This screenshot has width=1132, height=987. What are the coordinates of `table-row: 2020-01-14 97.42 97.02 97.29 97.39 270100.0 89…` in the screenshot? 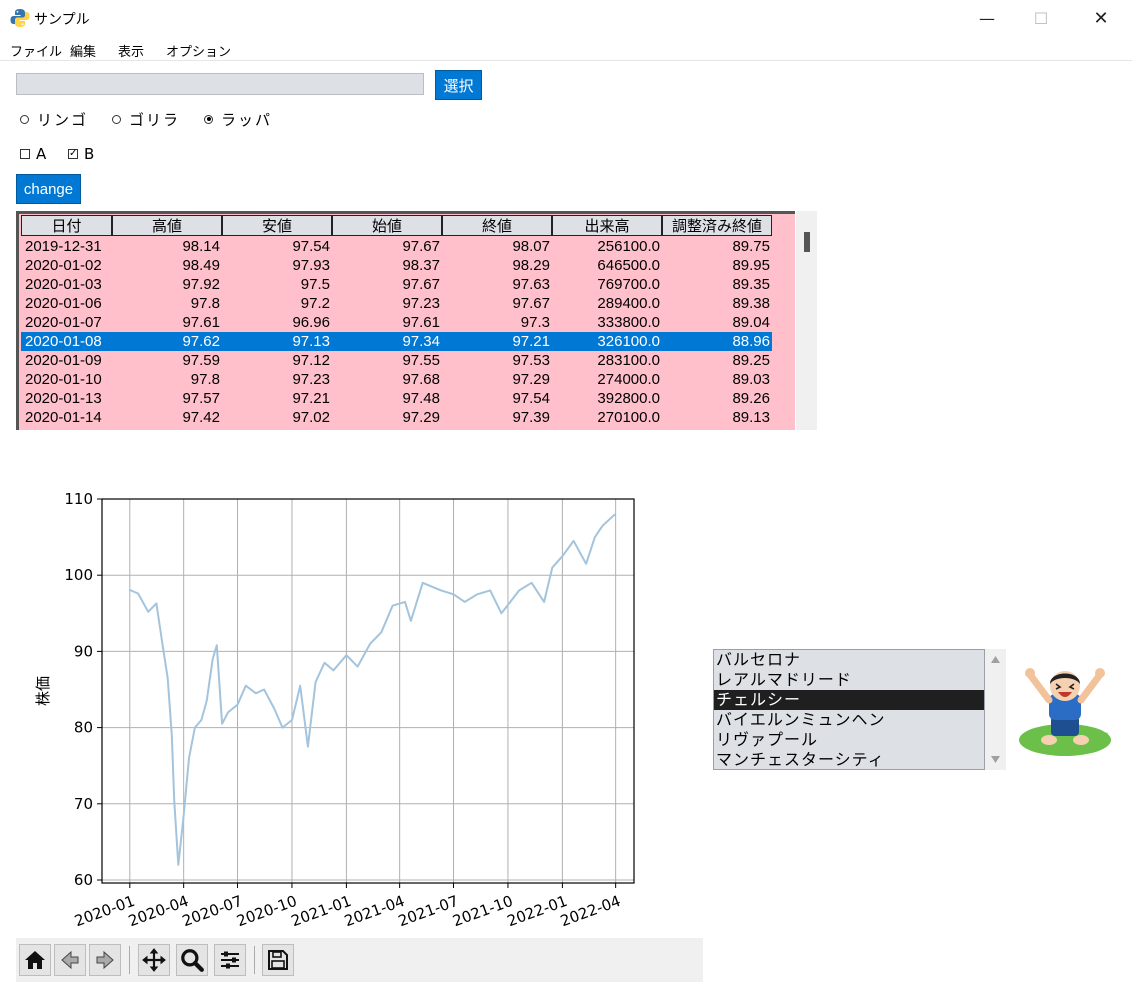 It's located at (396, 417).